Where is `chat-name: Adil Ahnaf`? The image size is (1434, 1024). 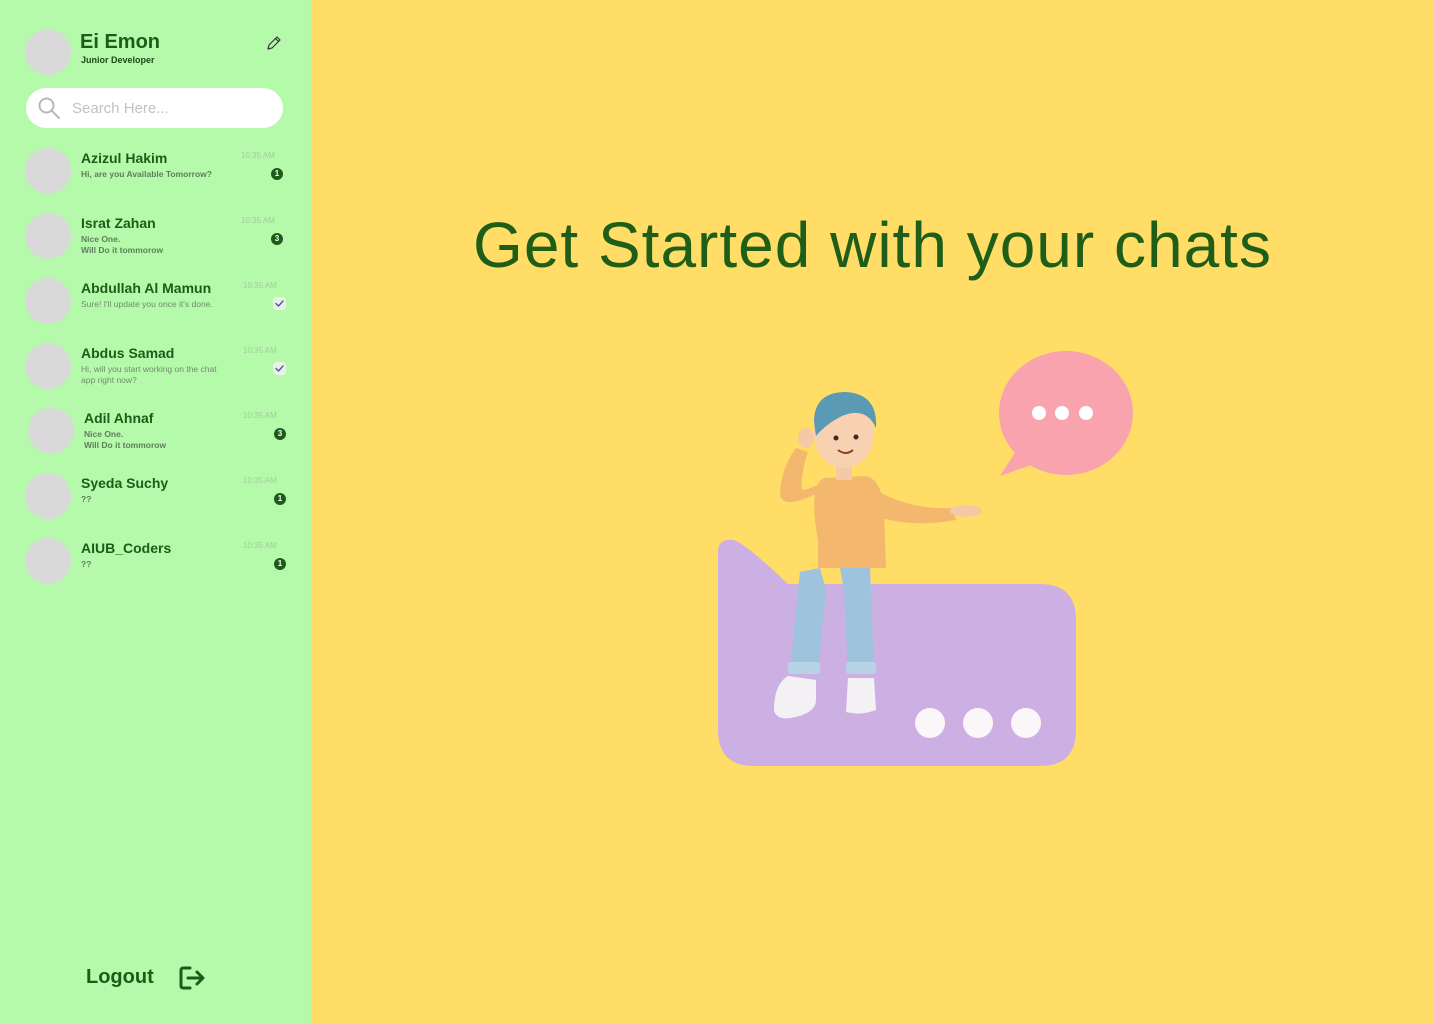
chat-name: Adil Ahnaf is located at coordinates (119, 418).